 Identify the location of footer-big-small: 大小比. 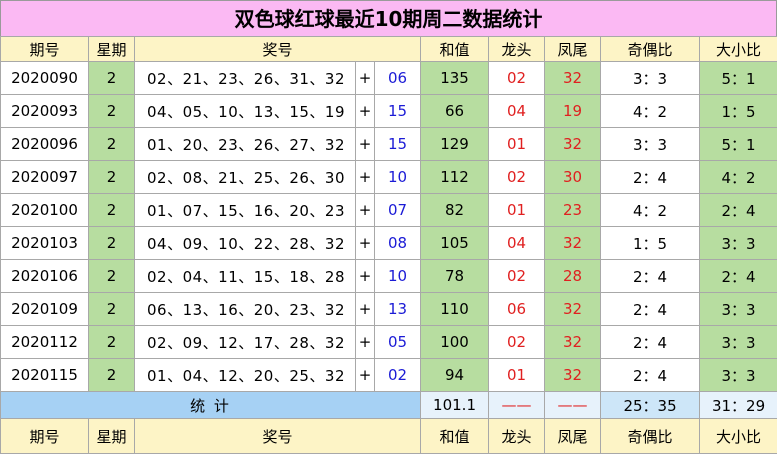
(738, 436).